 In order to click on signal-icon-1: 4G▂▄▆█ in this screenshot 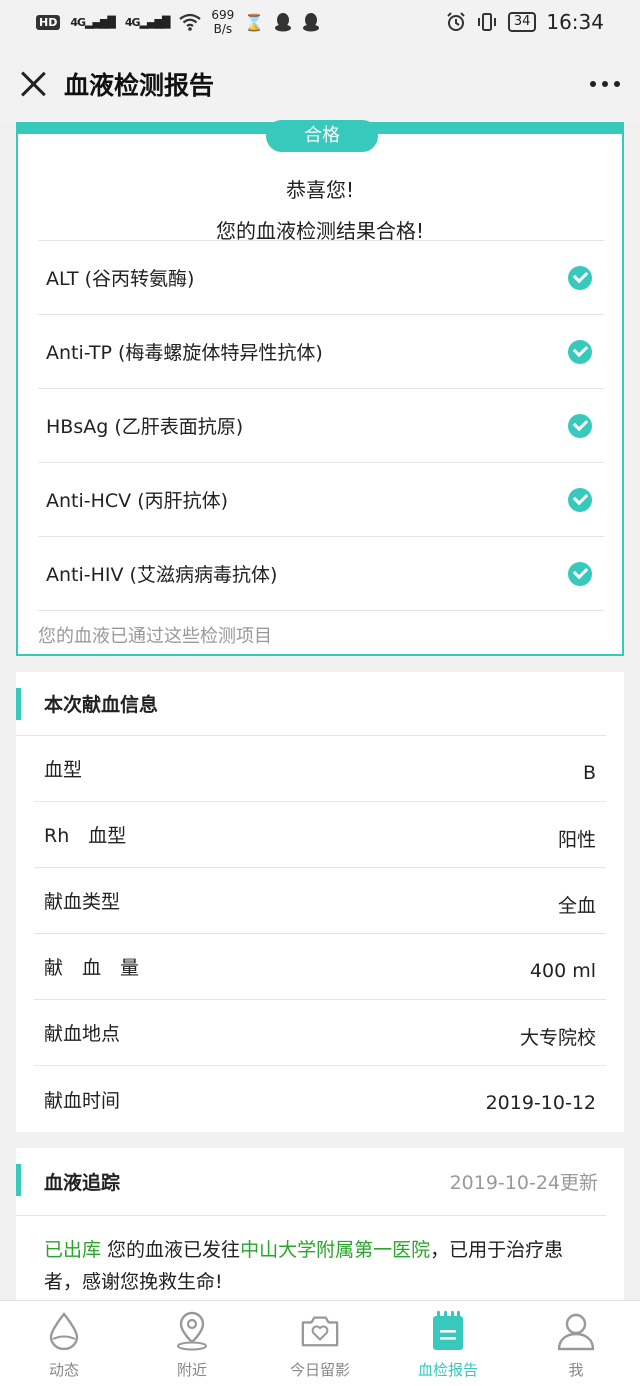, I will do `click(93, 22)`.